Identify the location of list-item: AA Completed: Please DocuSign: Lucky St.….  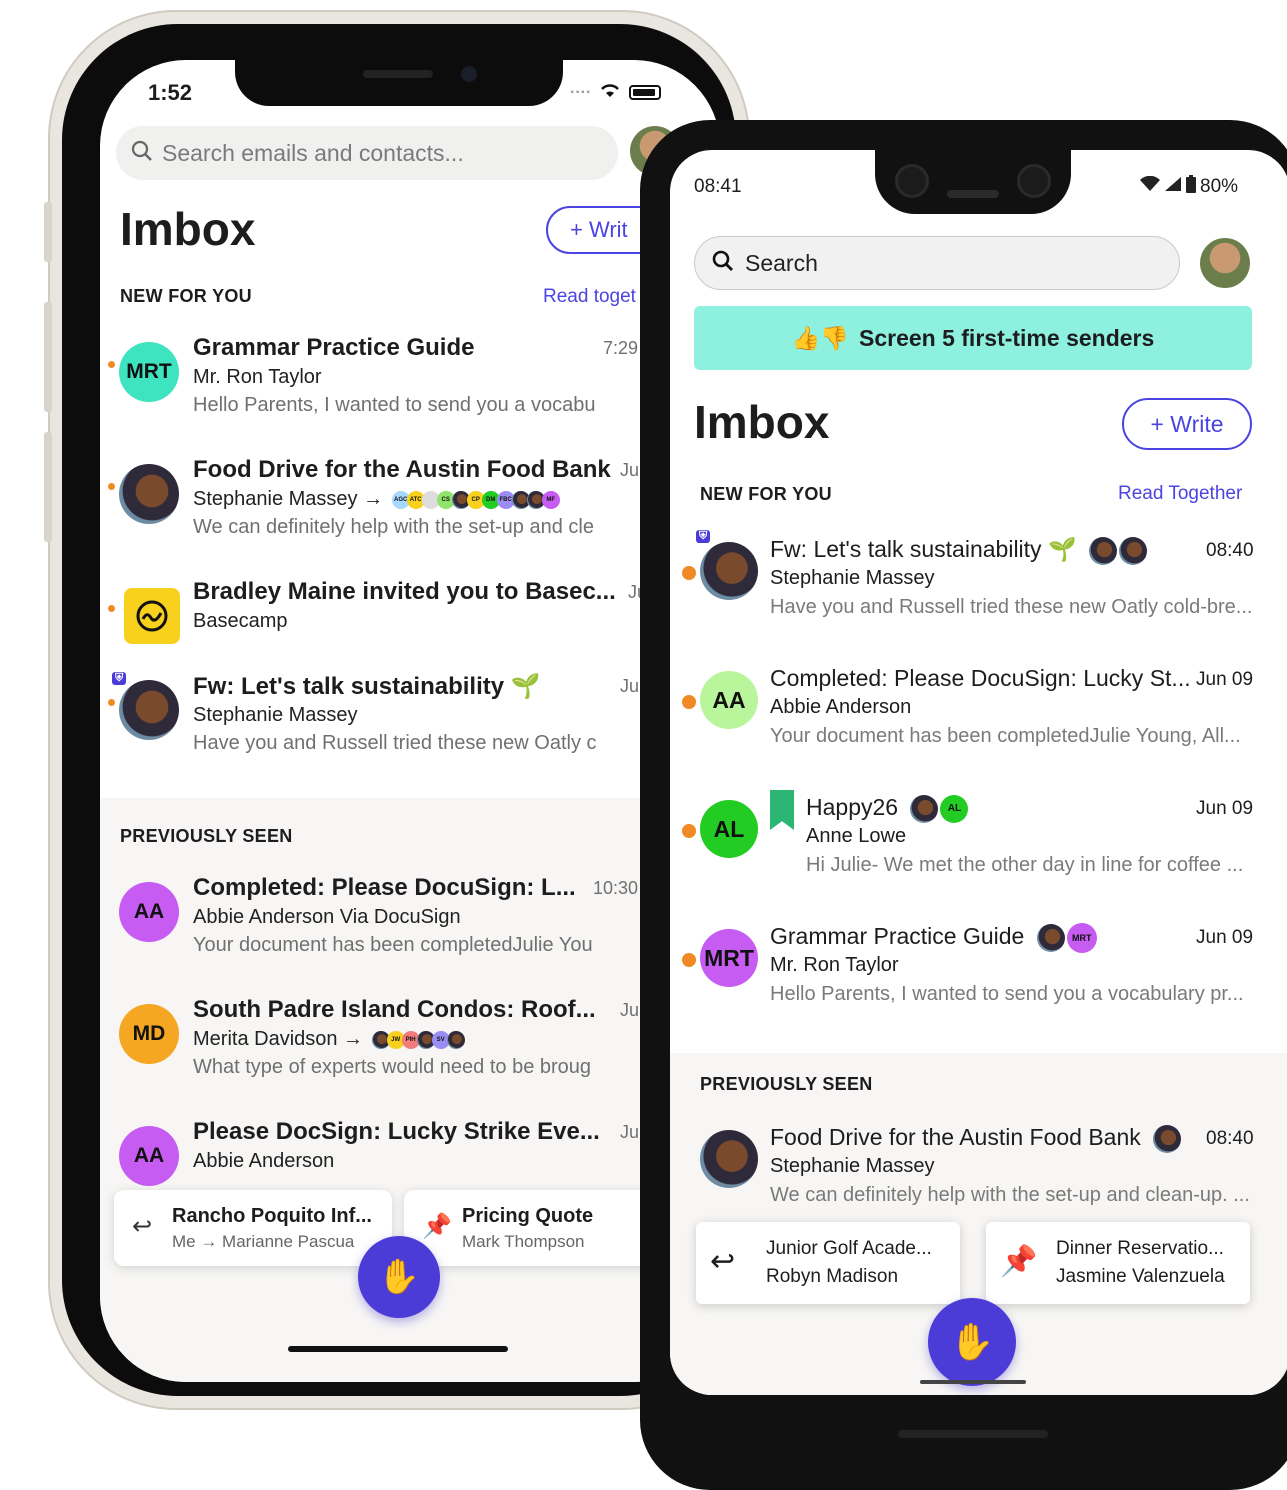
(978, 719).